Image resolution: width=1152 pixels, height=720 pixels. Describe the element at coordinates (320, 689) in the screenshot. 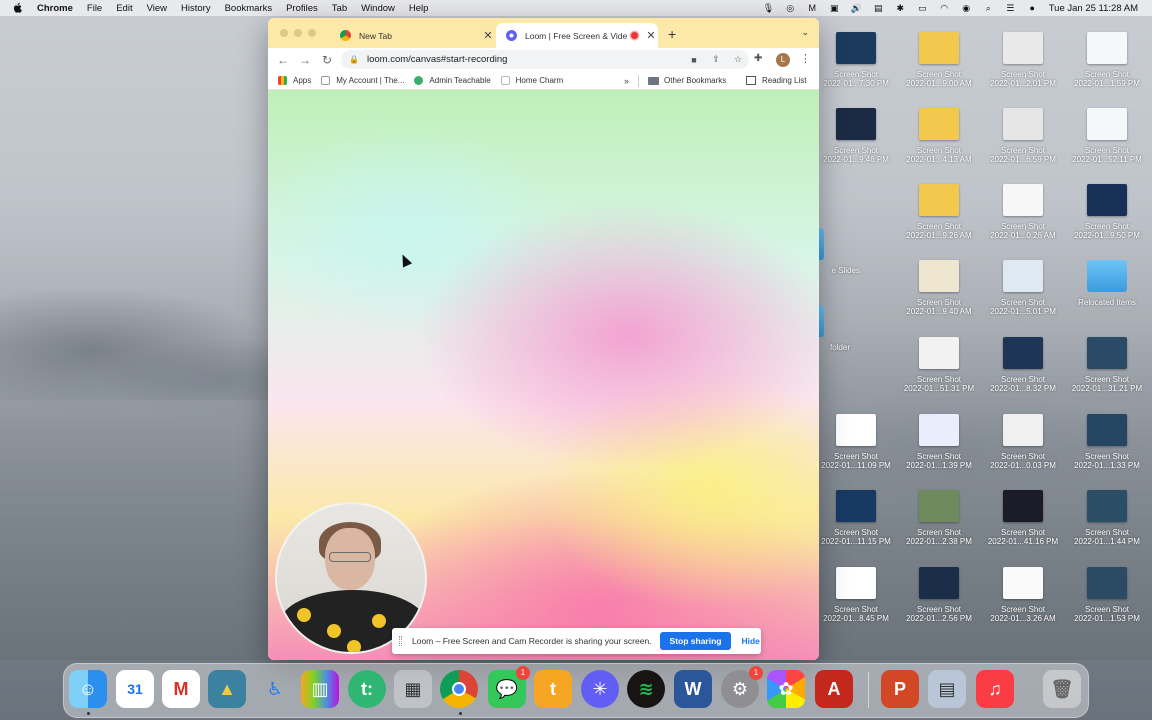

I see `kaleidoscope-app-icon: ▥` at that location.